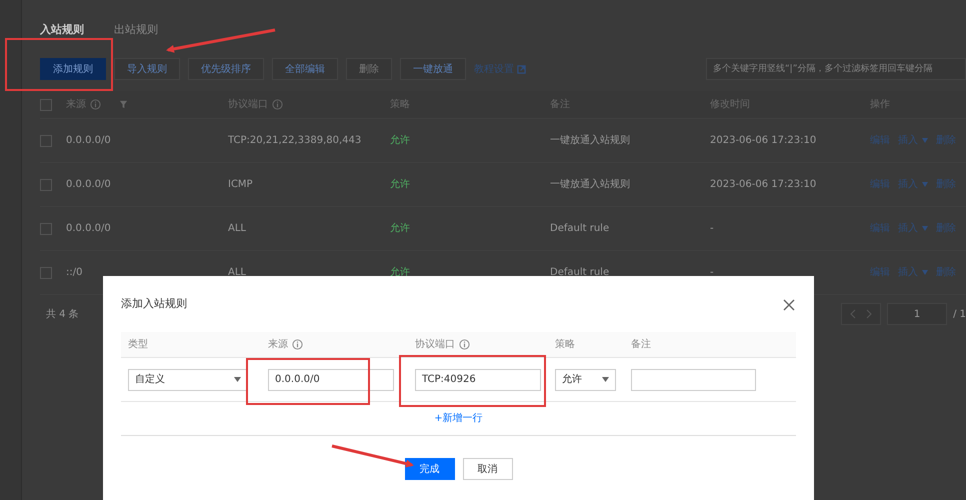 This screenshot has width=966, height=500. I want to click on add-row-link: +新增一行, so click(458, 418).